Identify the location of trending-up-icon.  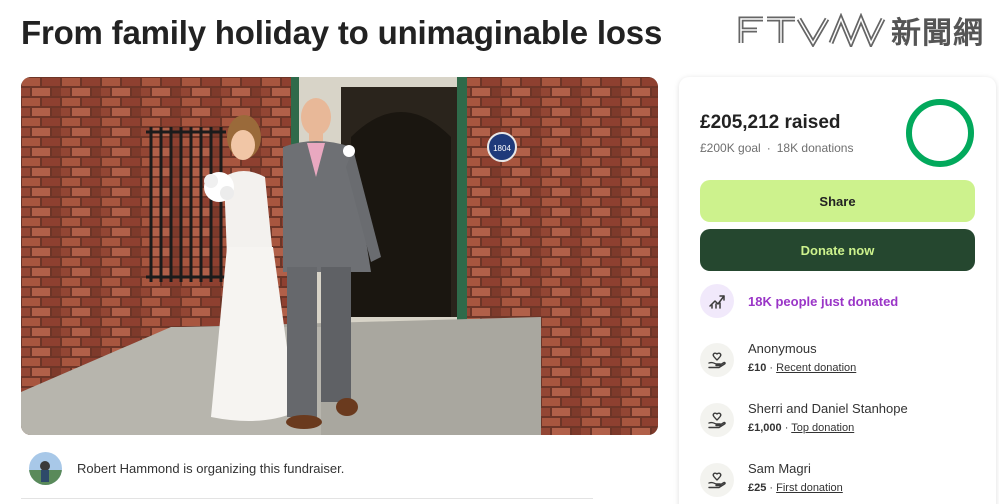
(717, 301).